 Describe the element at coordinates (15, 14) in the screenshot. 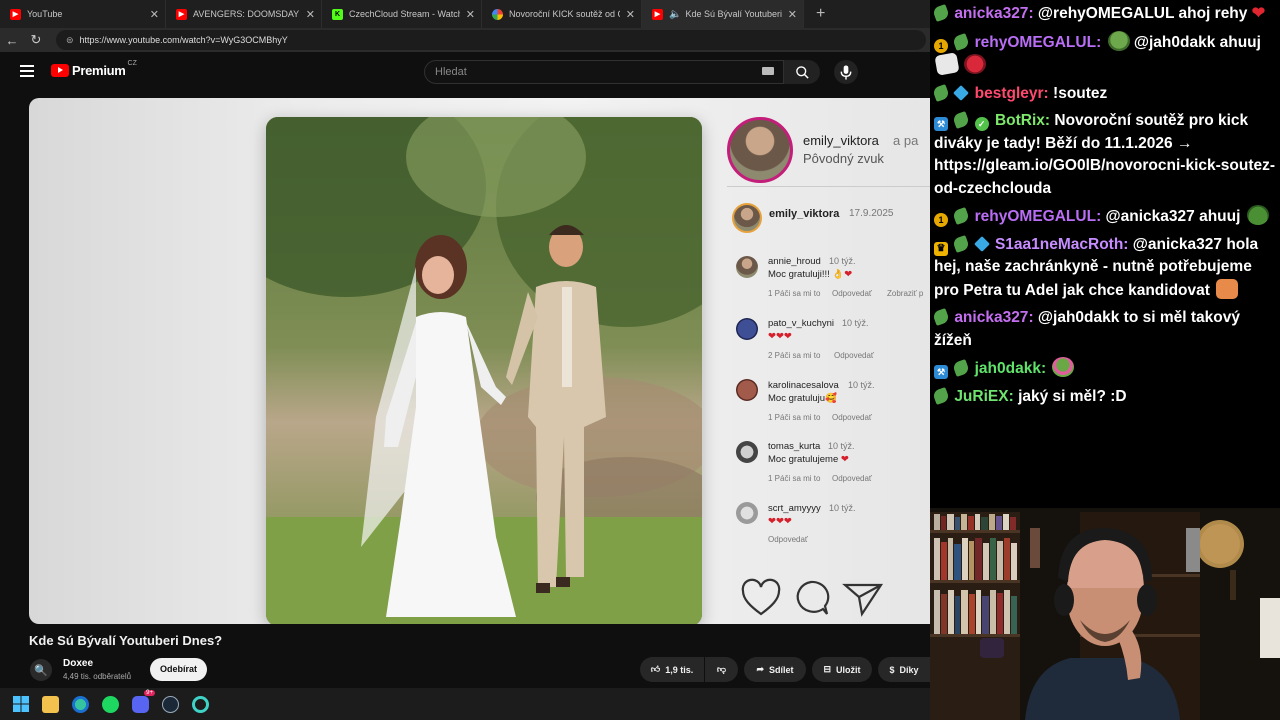

I see `youtube-favicon-icon: ▶` at that location.